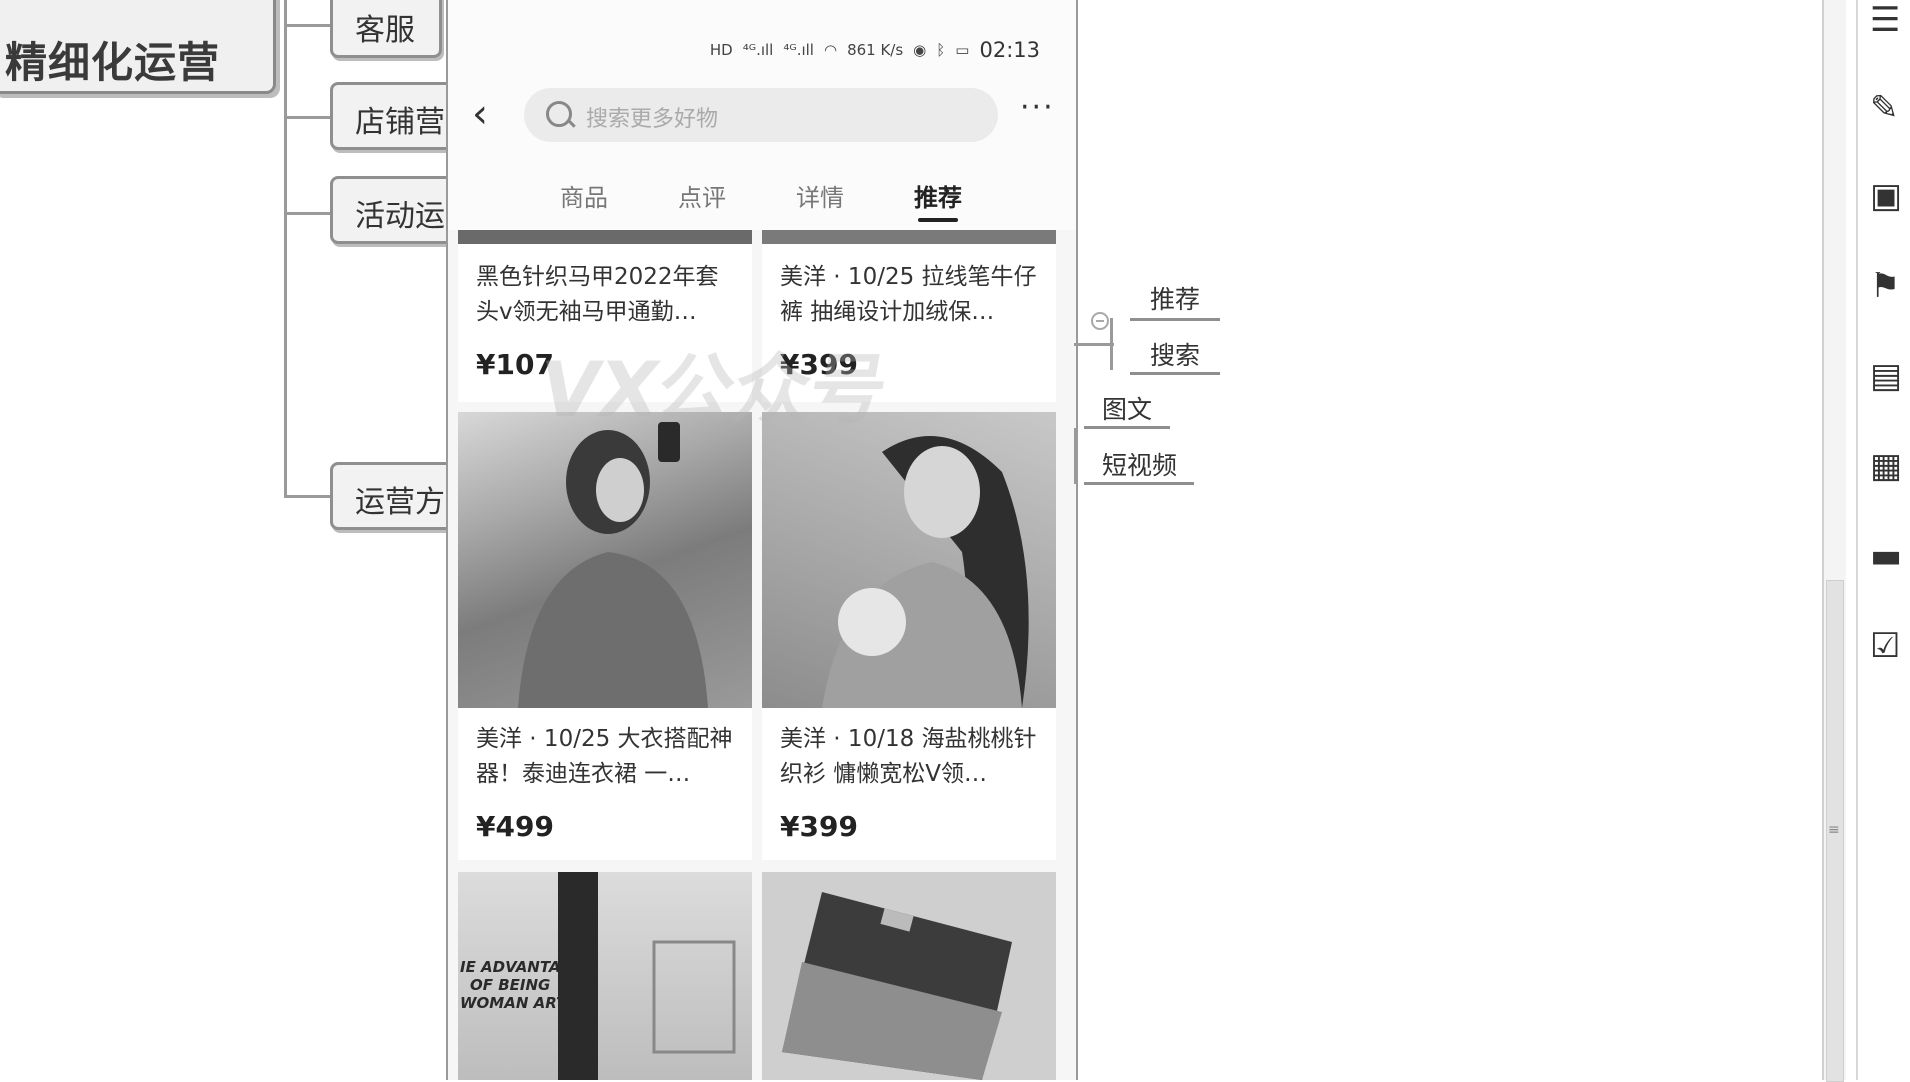 The image size is (1910, 1082). I want to click on mindmap-node-store-operation: 店铺营, so click(395, 116).